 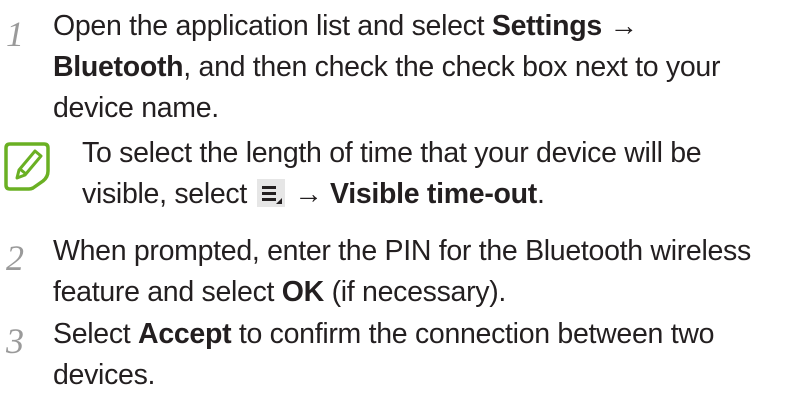 I want to click on step-text-part: Select, so click(x=96, y=334).